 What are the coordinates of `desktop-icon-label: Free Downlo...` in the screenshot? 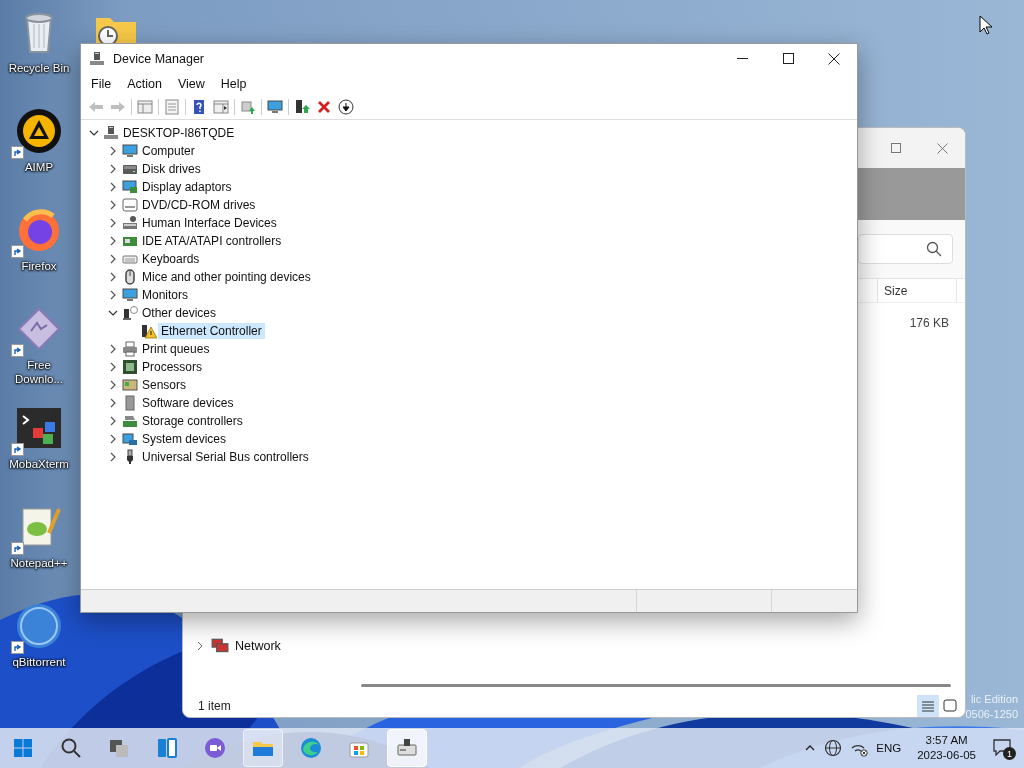 It's located at (39, 372).